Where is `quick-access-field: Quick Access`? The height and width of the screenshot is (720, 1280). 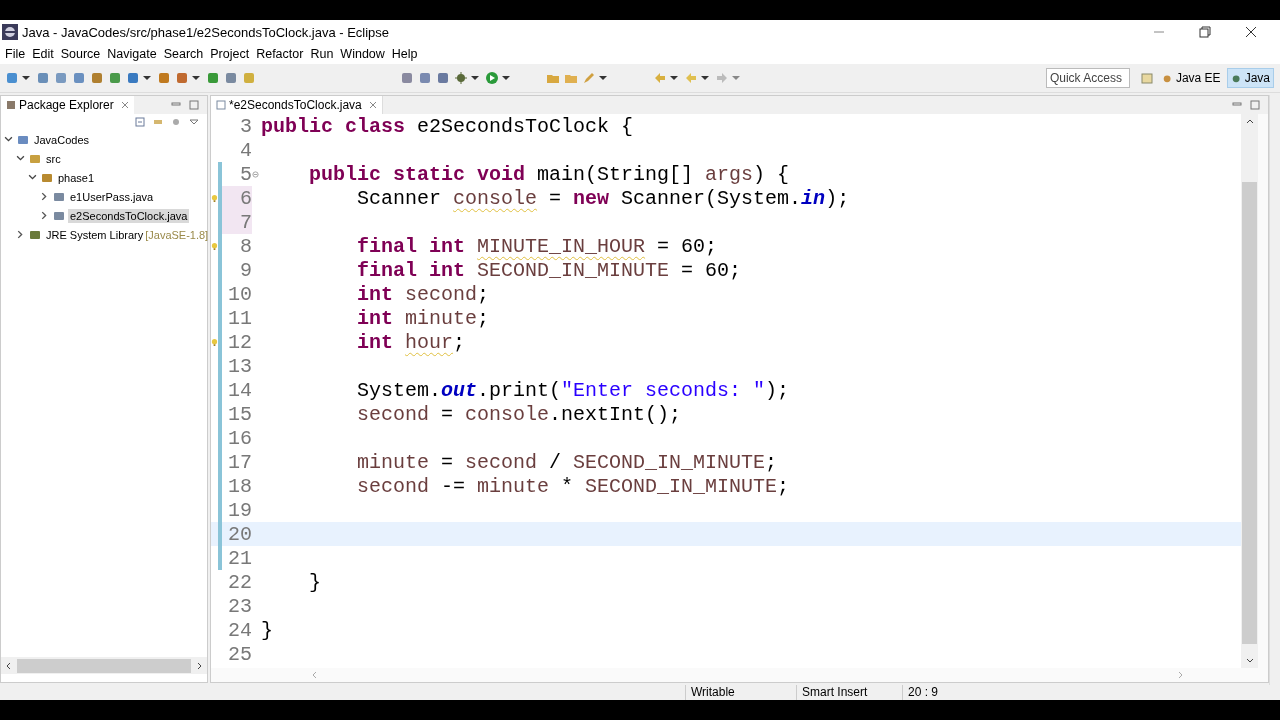 quick-access-field: Quick Access is located at coordinates (1087, 78).